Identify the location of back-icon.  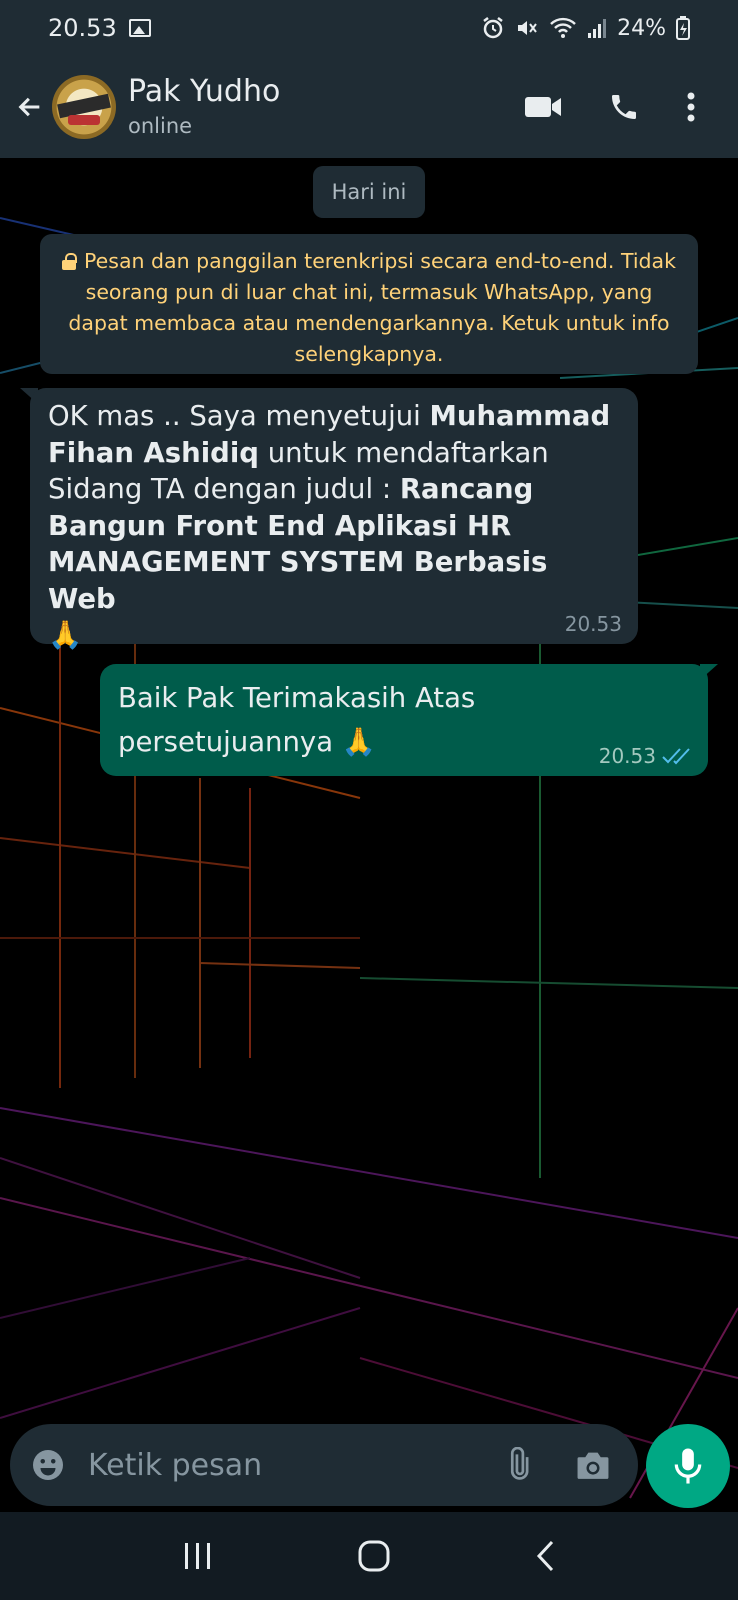
(545, 1556).